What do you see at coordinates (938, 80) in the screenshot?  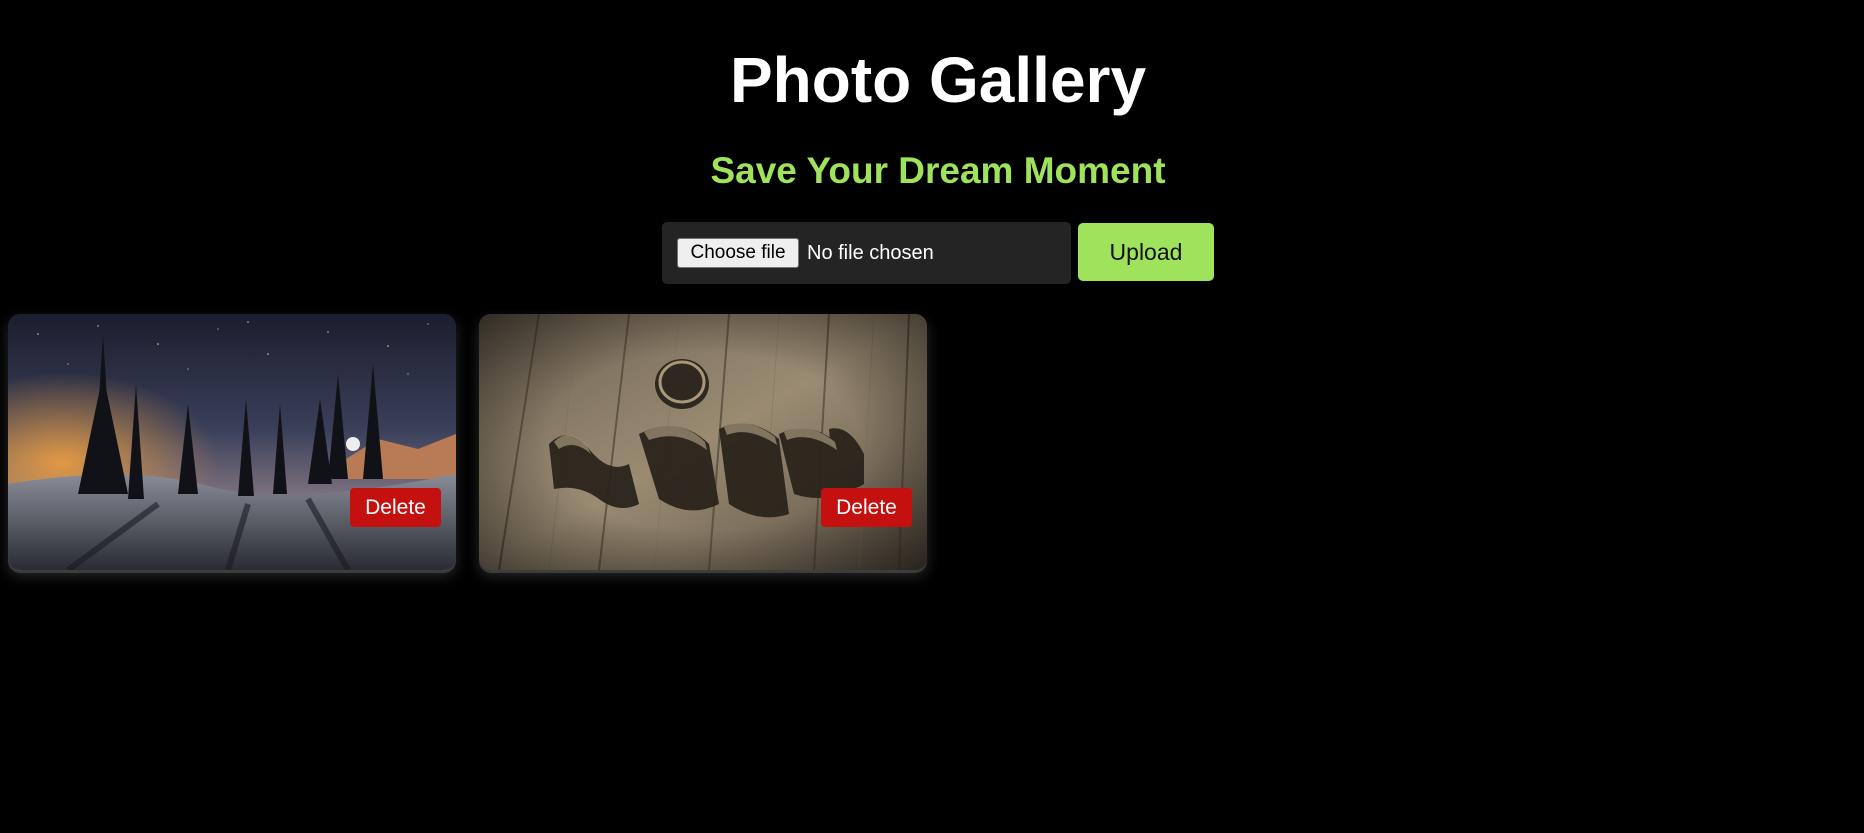 I see `page-title: Photo Gallery` at bounding box center [938, 80].